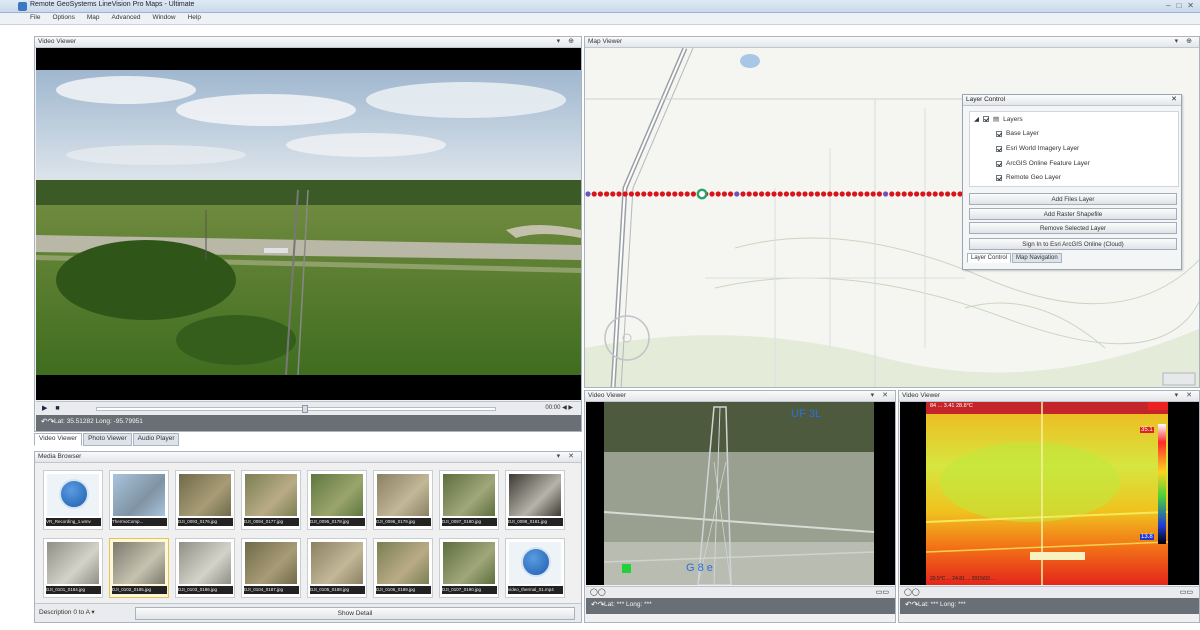 Image resolution: width=1200 pixels, height=630 pixels. Describe the element at coordinates (63, 17) in the screenshot. I see `menu-options: Options` at that location.